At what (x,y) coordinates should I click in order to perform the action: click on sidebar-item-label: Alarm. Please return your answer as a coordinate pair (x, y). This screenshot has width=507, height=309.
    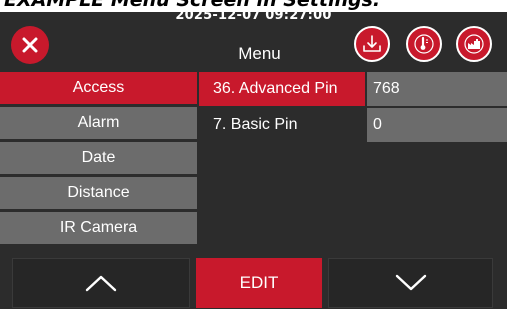
    Looking at the image, I should click on (98, 122).